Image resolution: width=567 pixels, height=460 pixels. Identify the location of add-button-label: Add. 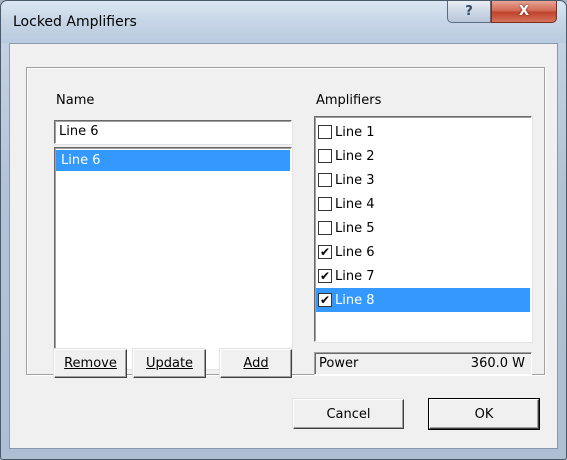
(256, 363).